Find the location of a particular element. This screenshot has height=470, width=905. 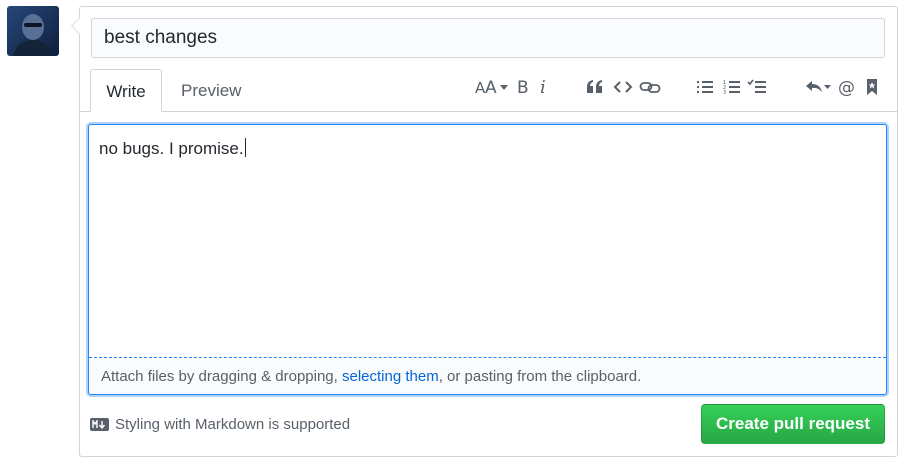

comment-text: no bugs. I promise. is located at coordinates (171, 148).